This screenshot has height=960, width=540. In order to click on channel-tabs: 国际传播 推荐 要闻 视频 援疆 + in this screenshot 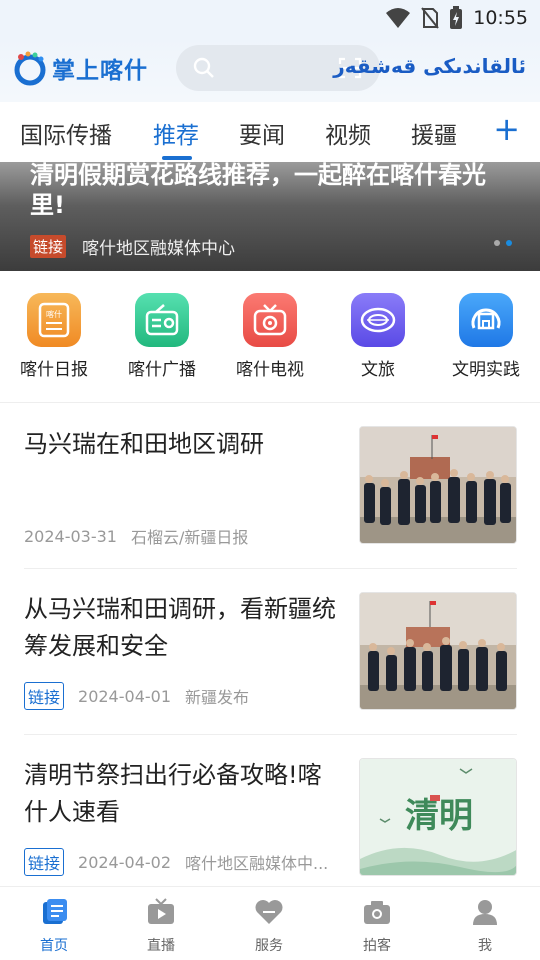, I will do `click(270, 132)`.